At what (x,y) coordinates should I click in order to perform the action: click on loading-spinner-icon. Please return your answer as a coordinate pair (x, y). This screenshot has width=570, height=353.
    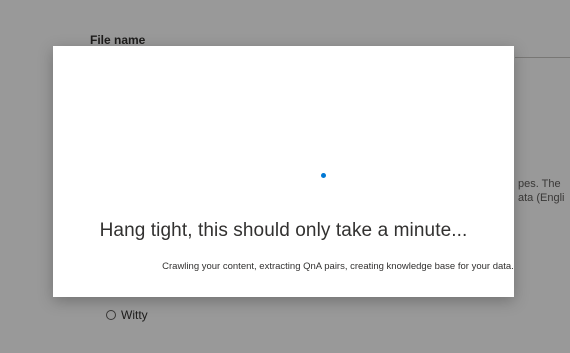
    Looking at the image, I should click on (323, 175).